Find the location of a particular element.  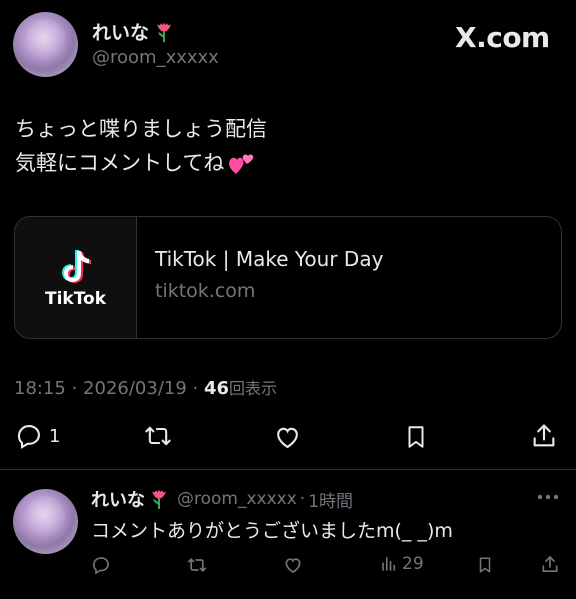

reply-like-button is located at coordinates (293, 565).